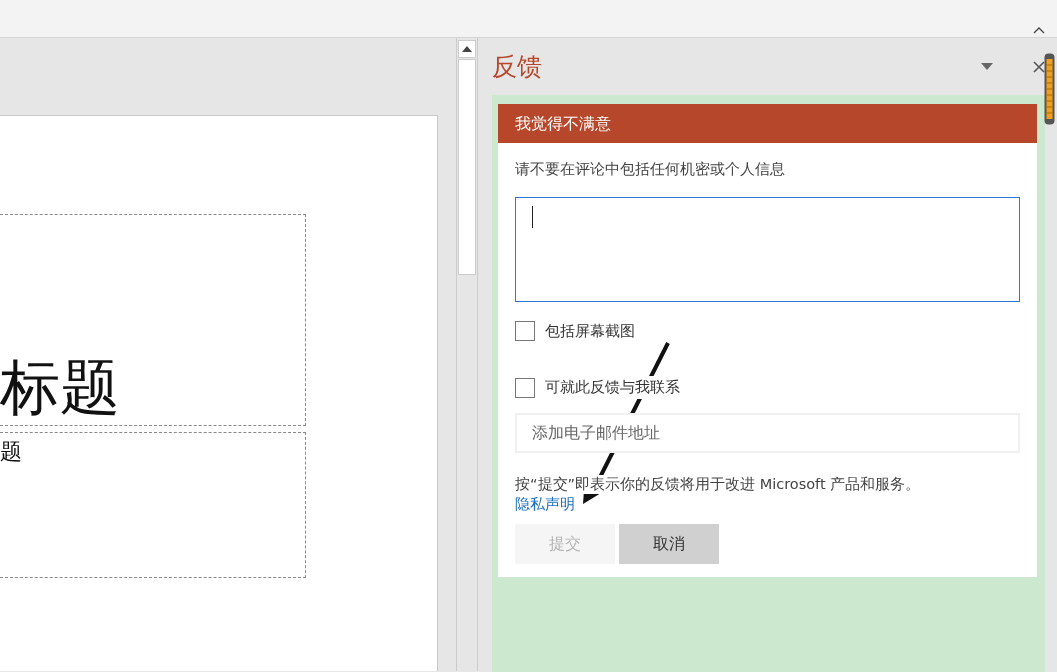 This screenshot has height=672, width=1057. Describe the element at coordinates (767, 432) in the screenshot. I see `email-field: 添加电子邮件地址` at that location.